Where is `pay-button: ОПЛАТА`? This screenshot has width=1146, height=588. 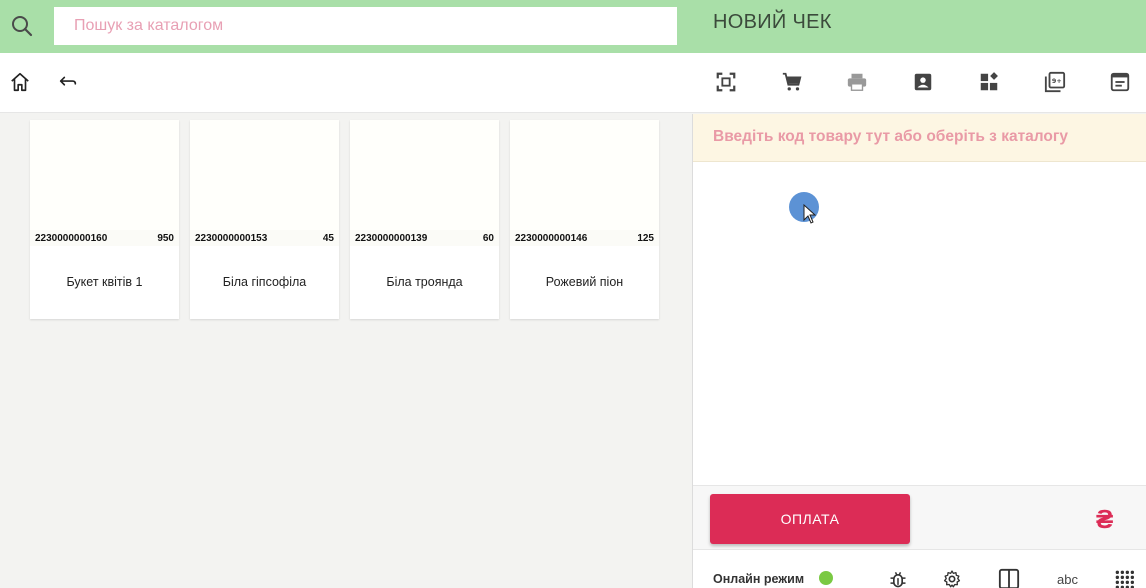 pay-button: ОПЛАТА is located at coordinates (810, 519).